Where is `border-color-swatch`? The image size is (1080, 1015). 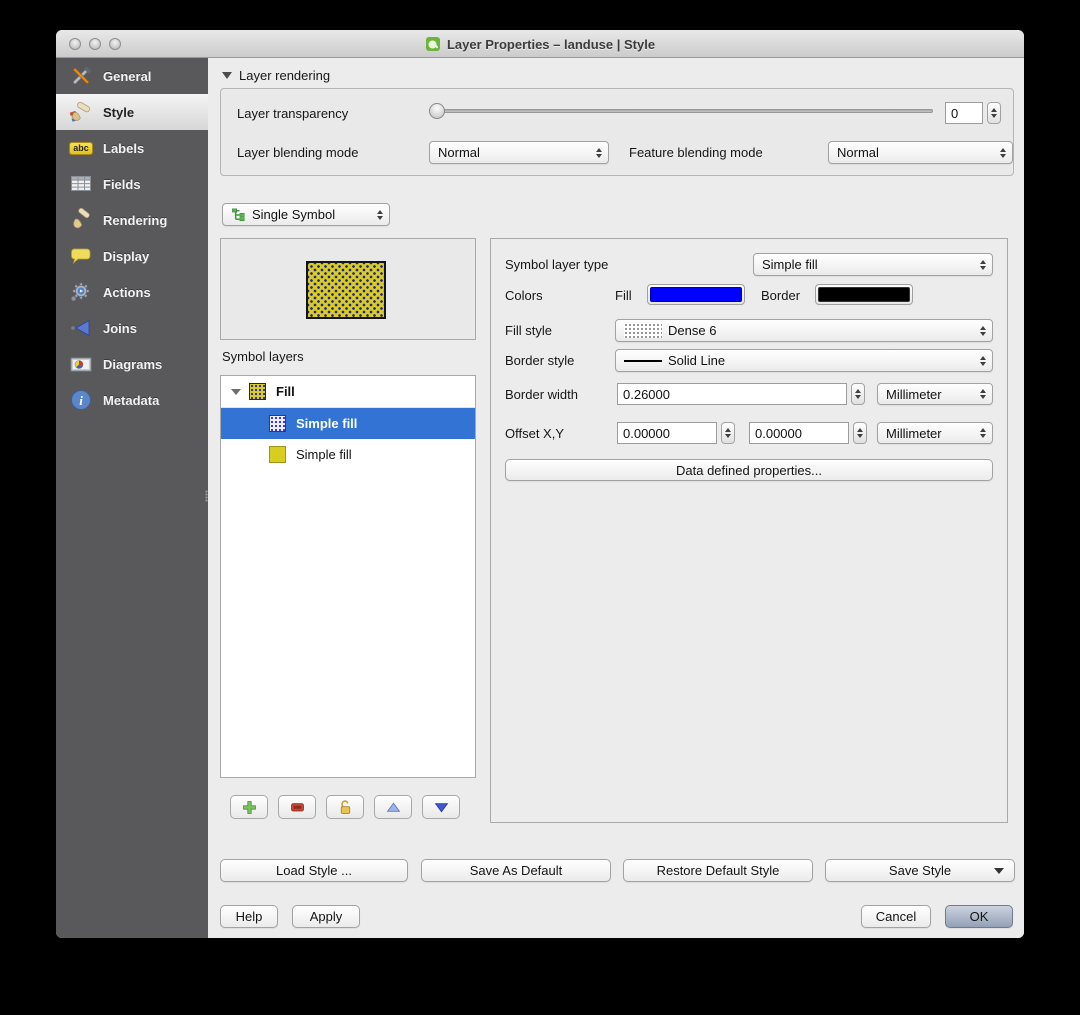
border-color-swatch is located at coordinates (864, 294).